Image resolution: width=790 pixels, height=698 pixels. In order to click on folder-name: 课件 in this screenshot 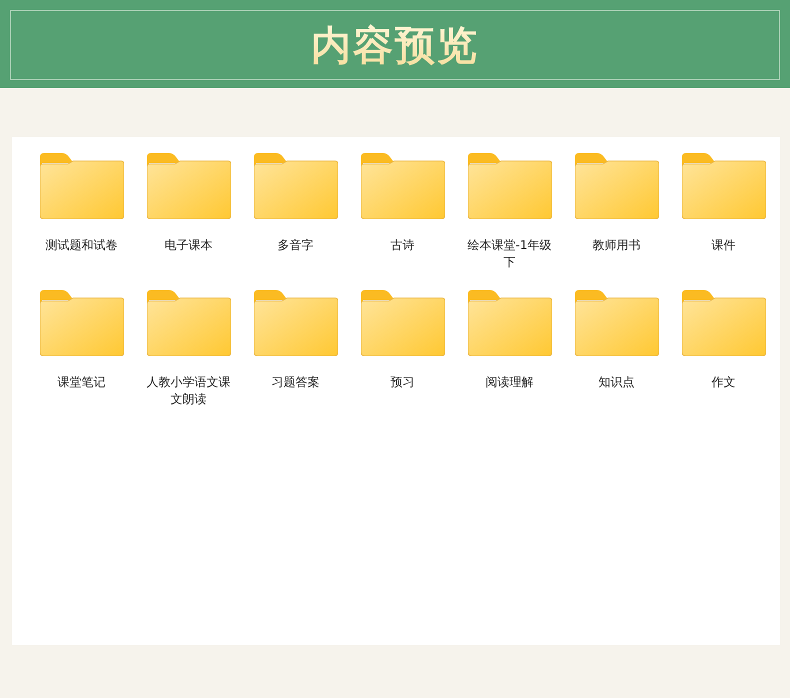, I will do `click(724, 245)`.